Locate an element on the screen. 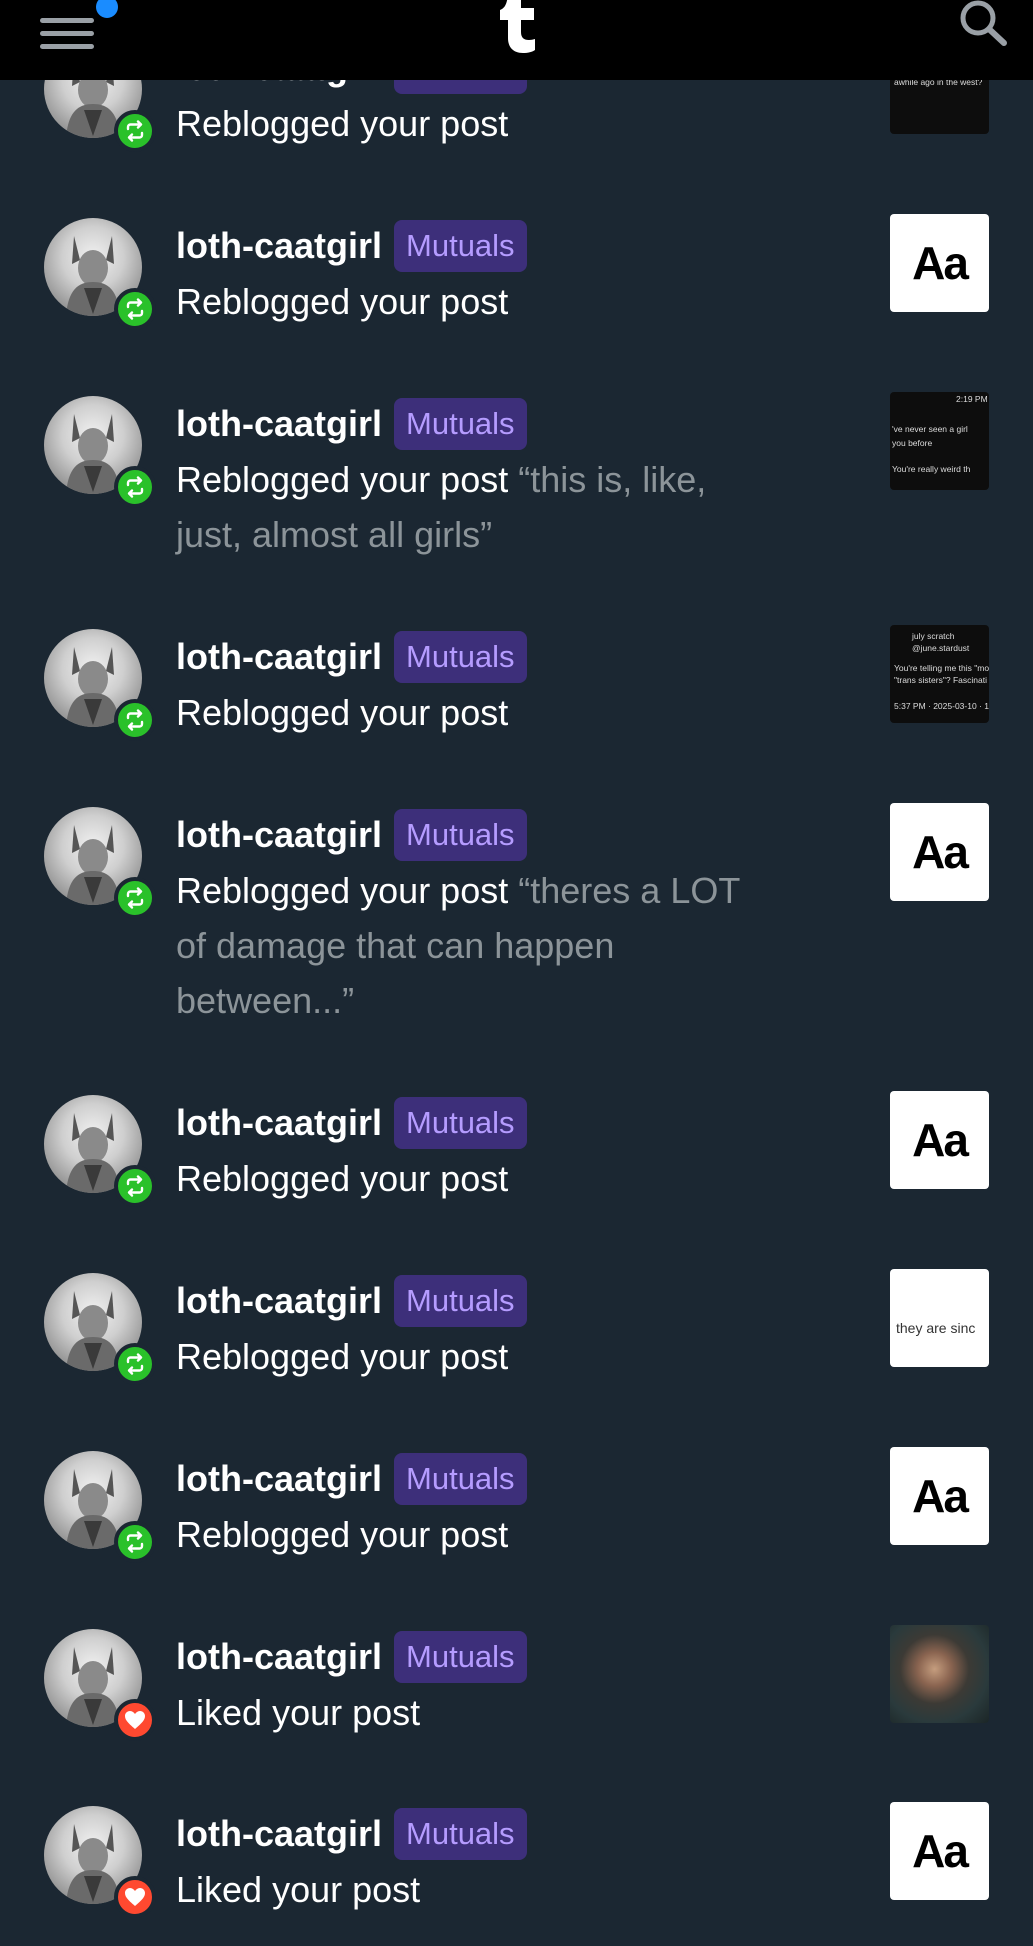 The height and width of the screenshot is (1946, 1033). notification-row: loth-caatgirl Mutuals Liked your post is located at coordinates (516, 1697).